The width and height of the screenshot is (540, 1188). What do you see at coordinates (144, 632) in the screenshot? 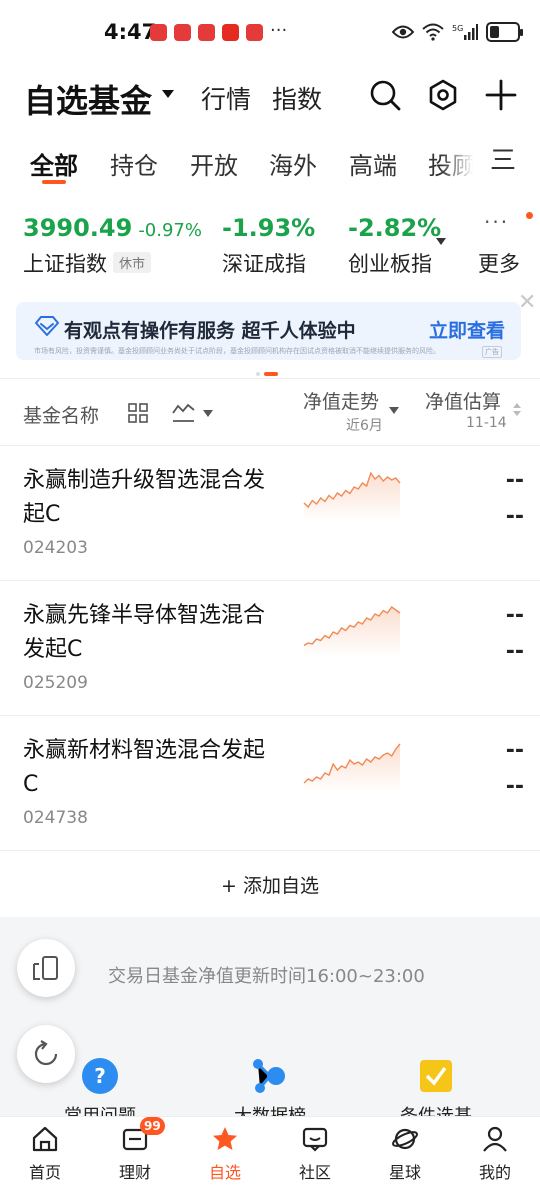
I see `fund-name: 永赢先锋半导体智选混合发起C` at bounding box center [144, 632].